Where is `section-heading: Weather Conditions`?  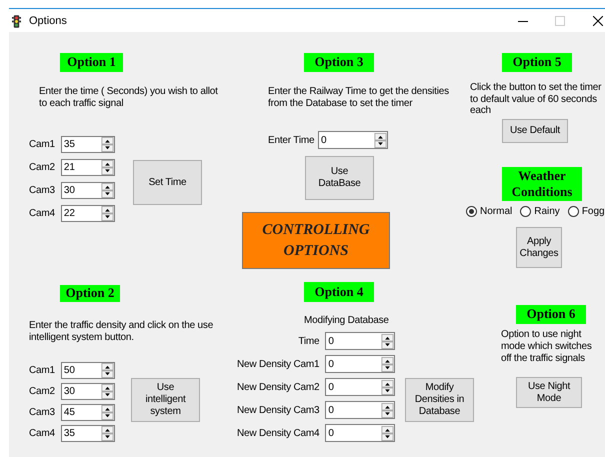 section-heading: Weather Conditions is located at coordinates (542, 184).